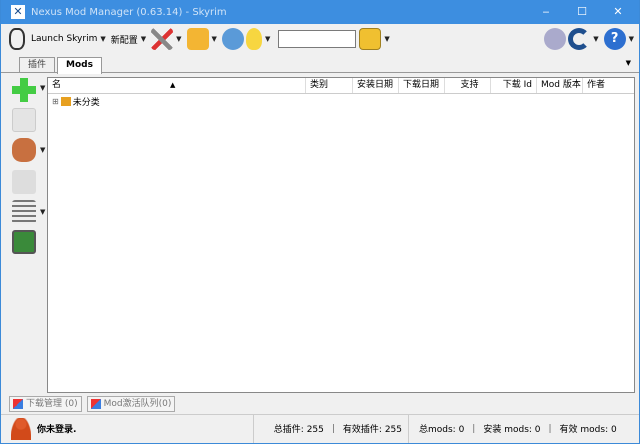 The width and height of the screenshot is (640, 444). What do you see at coordinates (45, 404) in the screenshot?
I see `tab-download-manager: 下载管理 (0)` at bounding box center [45, 404].